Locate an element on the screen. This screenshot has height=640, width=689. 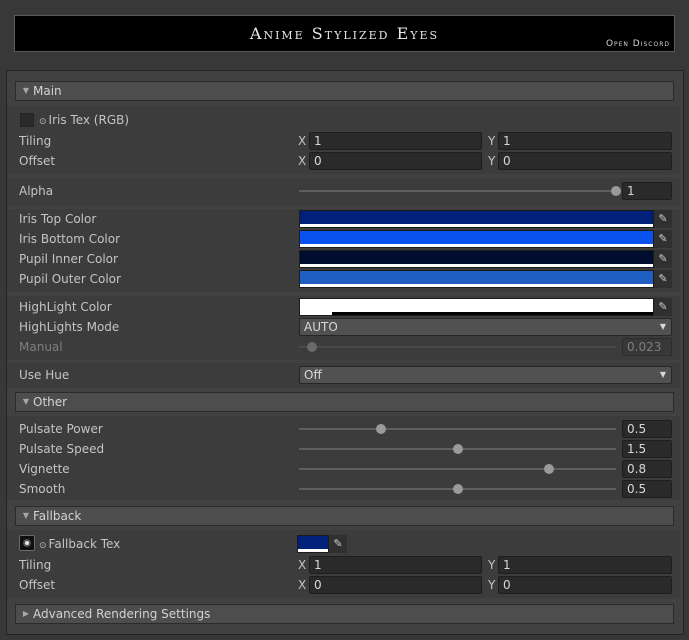
fallback-offset-y-axis: Y is located at coordinates (492, 585).